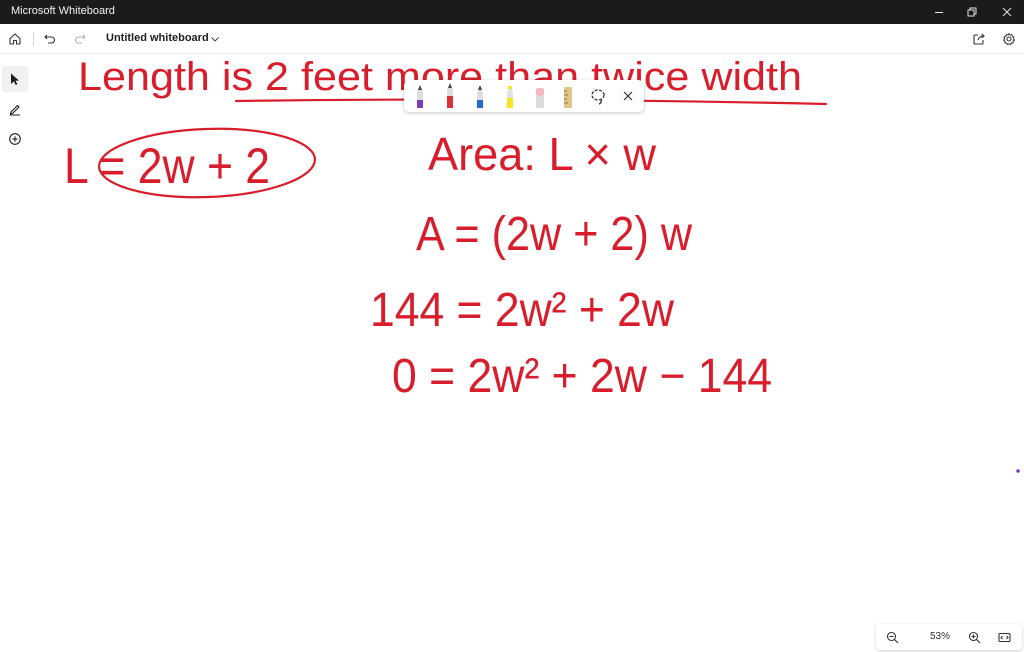 This screenshot has width=1024, height=652. I want to click on share-button, so click(979, 39).